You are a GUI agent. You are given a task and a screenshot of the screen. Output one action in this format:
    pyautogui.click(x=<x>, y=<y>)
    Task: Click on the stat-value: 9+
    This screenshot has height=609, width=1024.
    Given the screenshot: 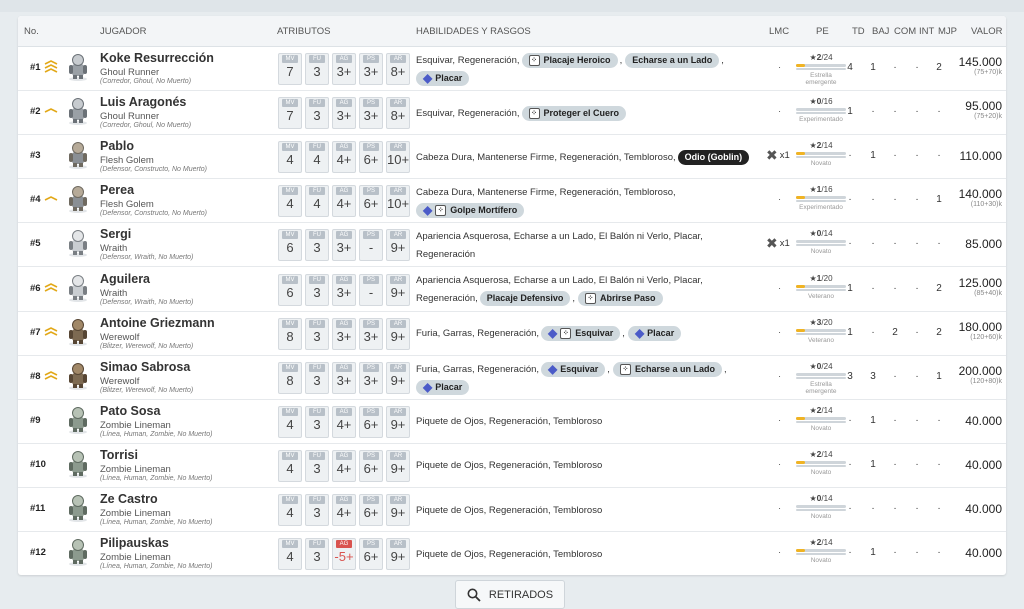 What is the action you would take?
    pyautogui.click(x=398, y=468)
    